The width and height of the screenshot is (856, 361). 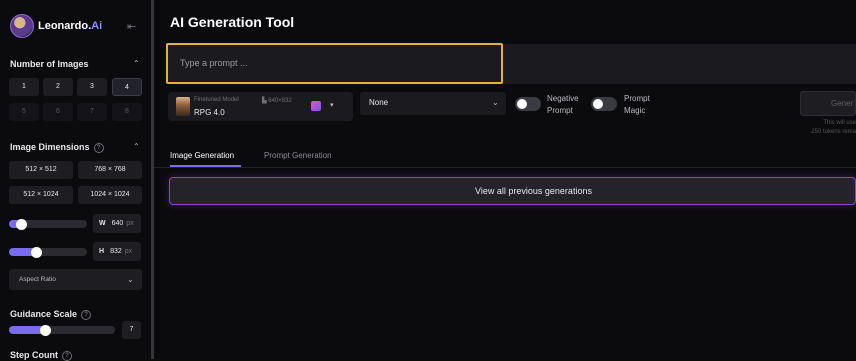 I want to click on num-images-2: 2, so click(x=58, y=87).